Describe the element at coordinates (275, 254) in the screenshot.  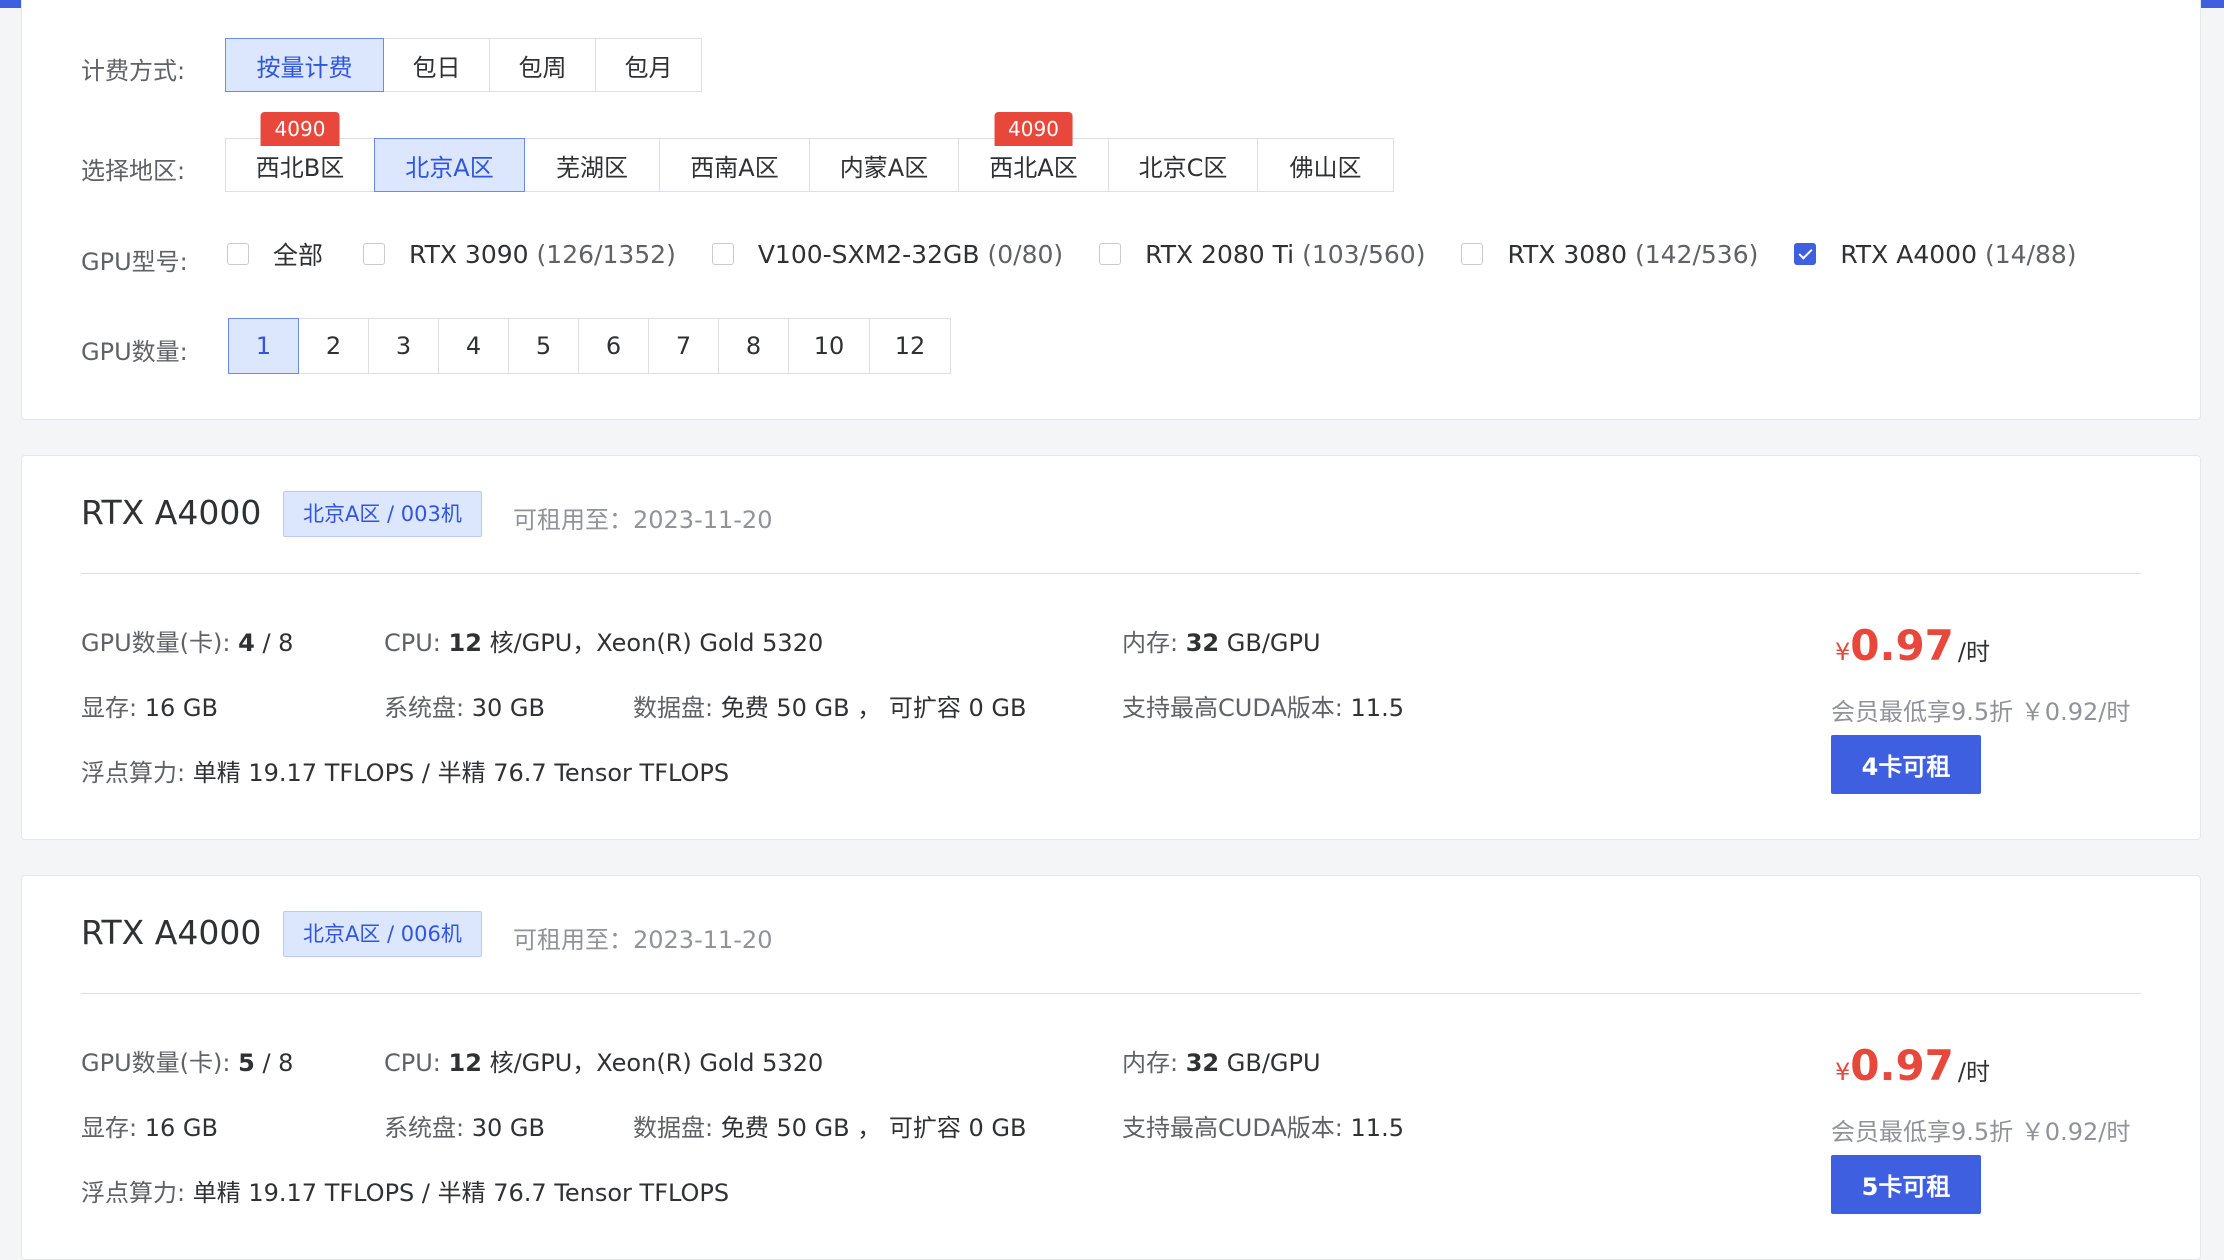
I see `gpu-type-all: 全部` at that location.